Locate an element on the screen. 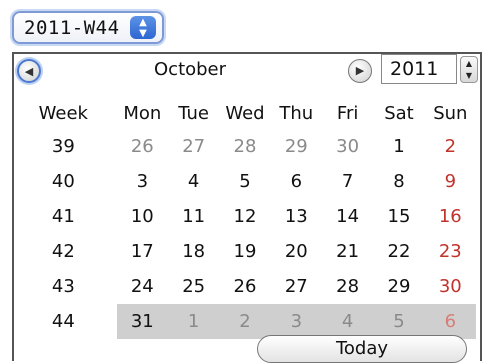  weekday-header: Wed is located at coordinates (245, 113).